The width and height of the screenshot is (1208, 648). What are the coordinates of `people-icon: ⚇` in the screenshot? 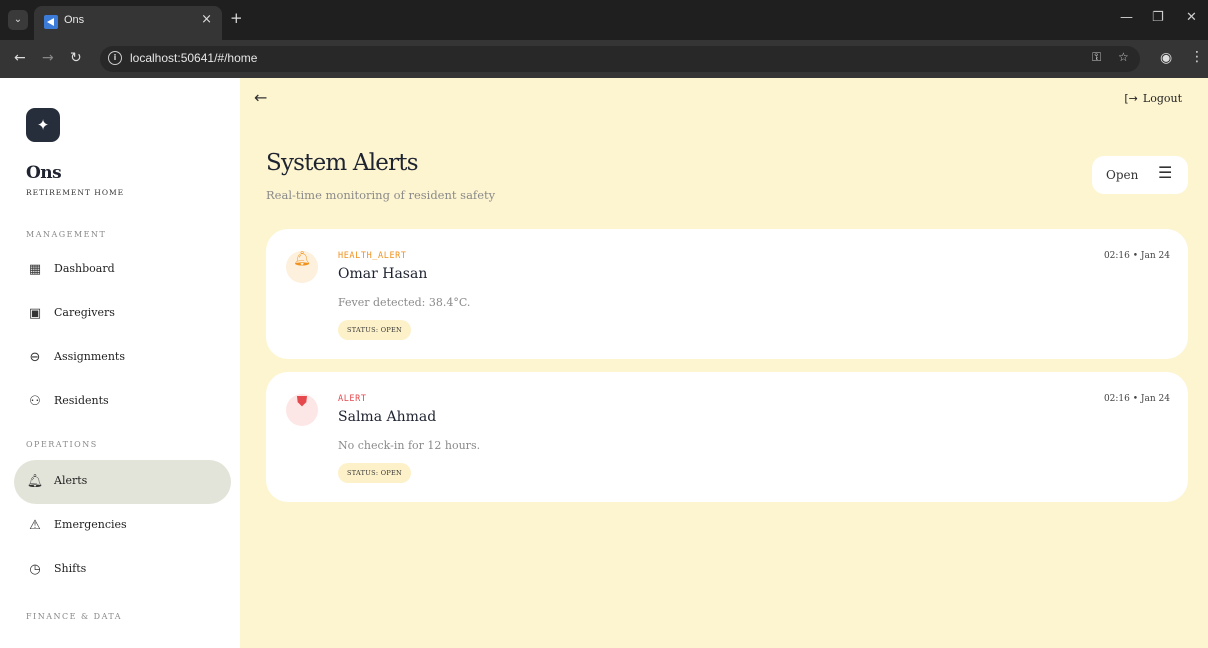 It's located at (35, 401).